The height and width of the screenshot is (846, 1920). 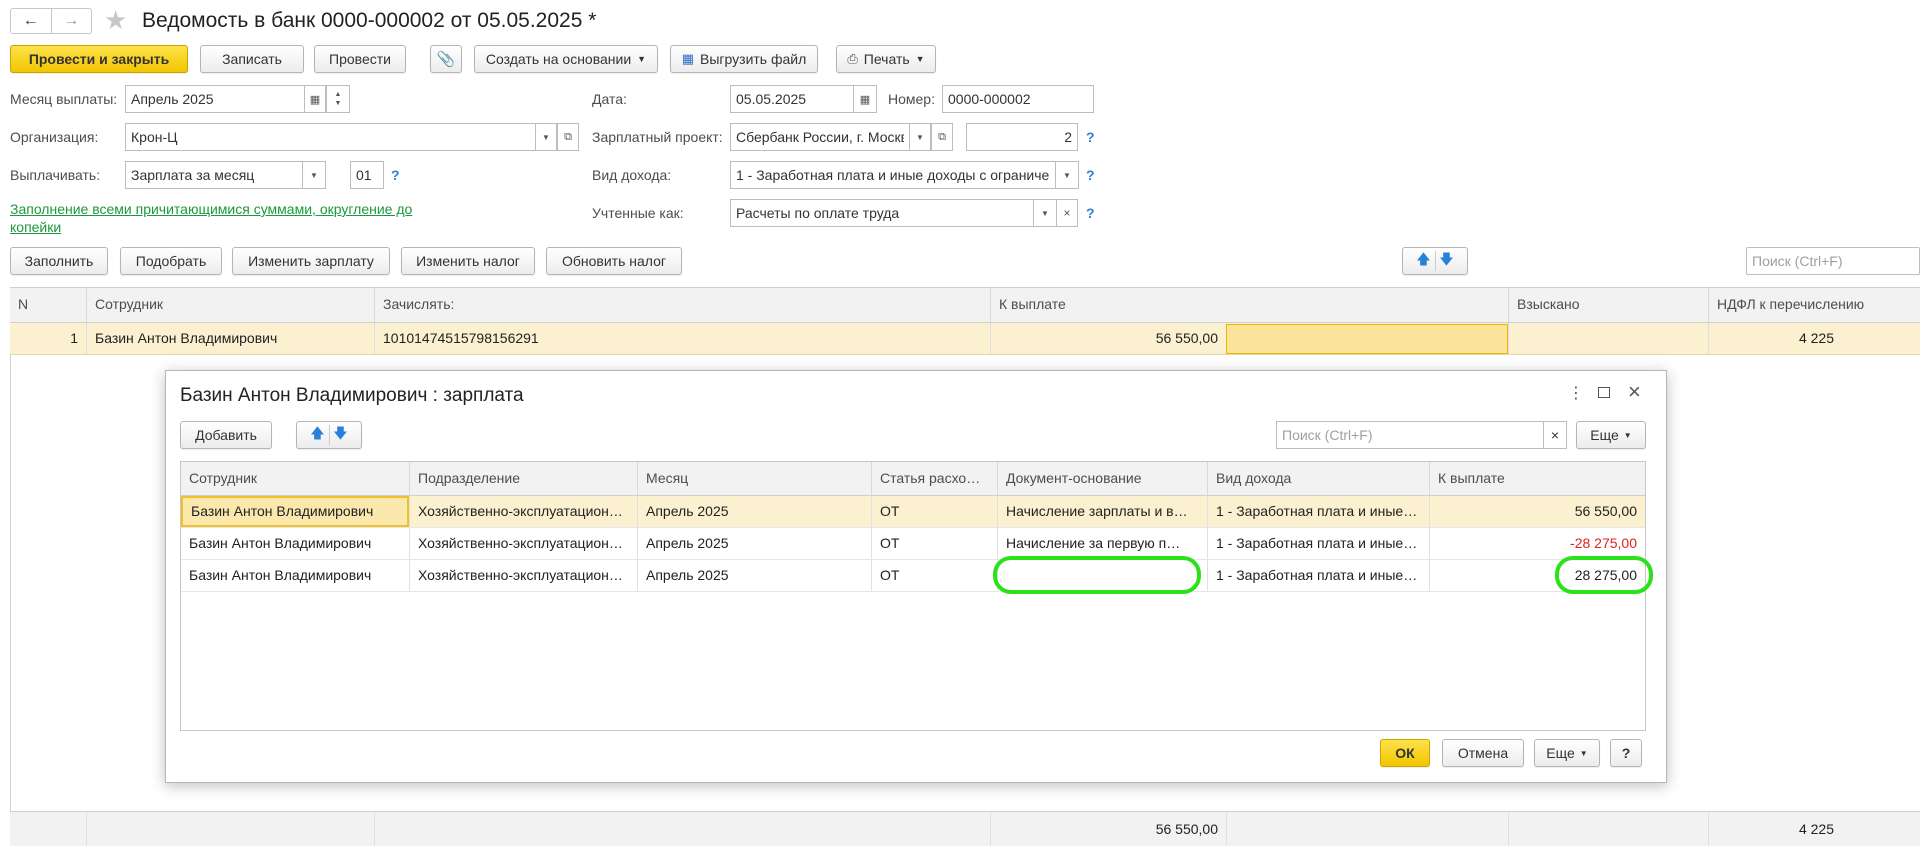 I want to click on col-ndfl: НДФЛ к перечислению, so click(x=1814, y=305).